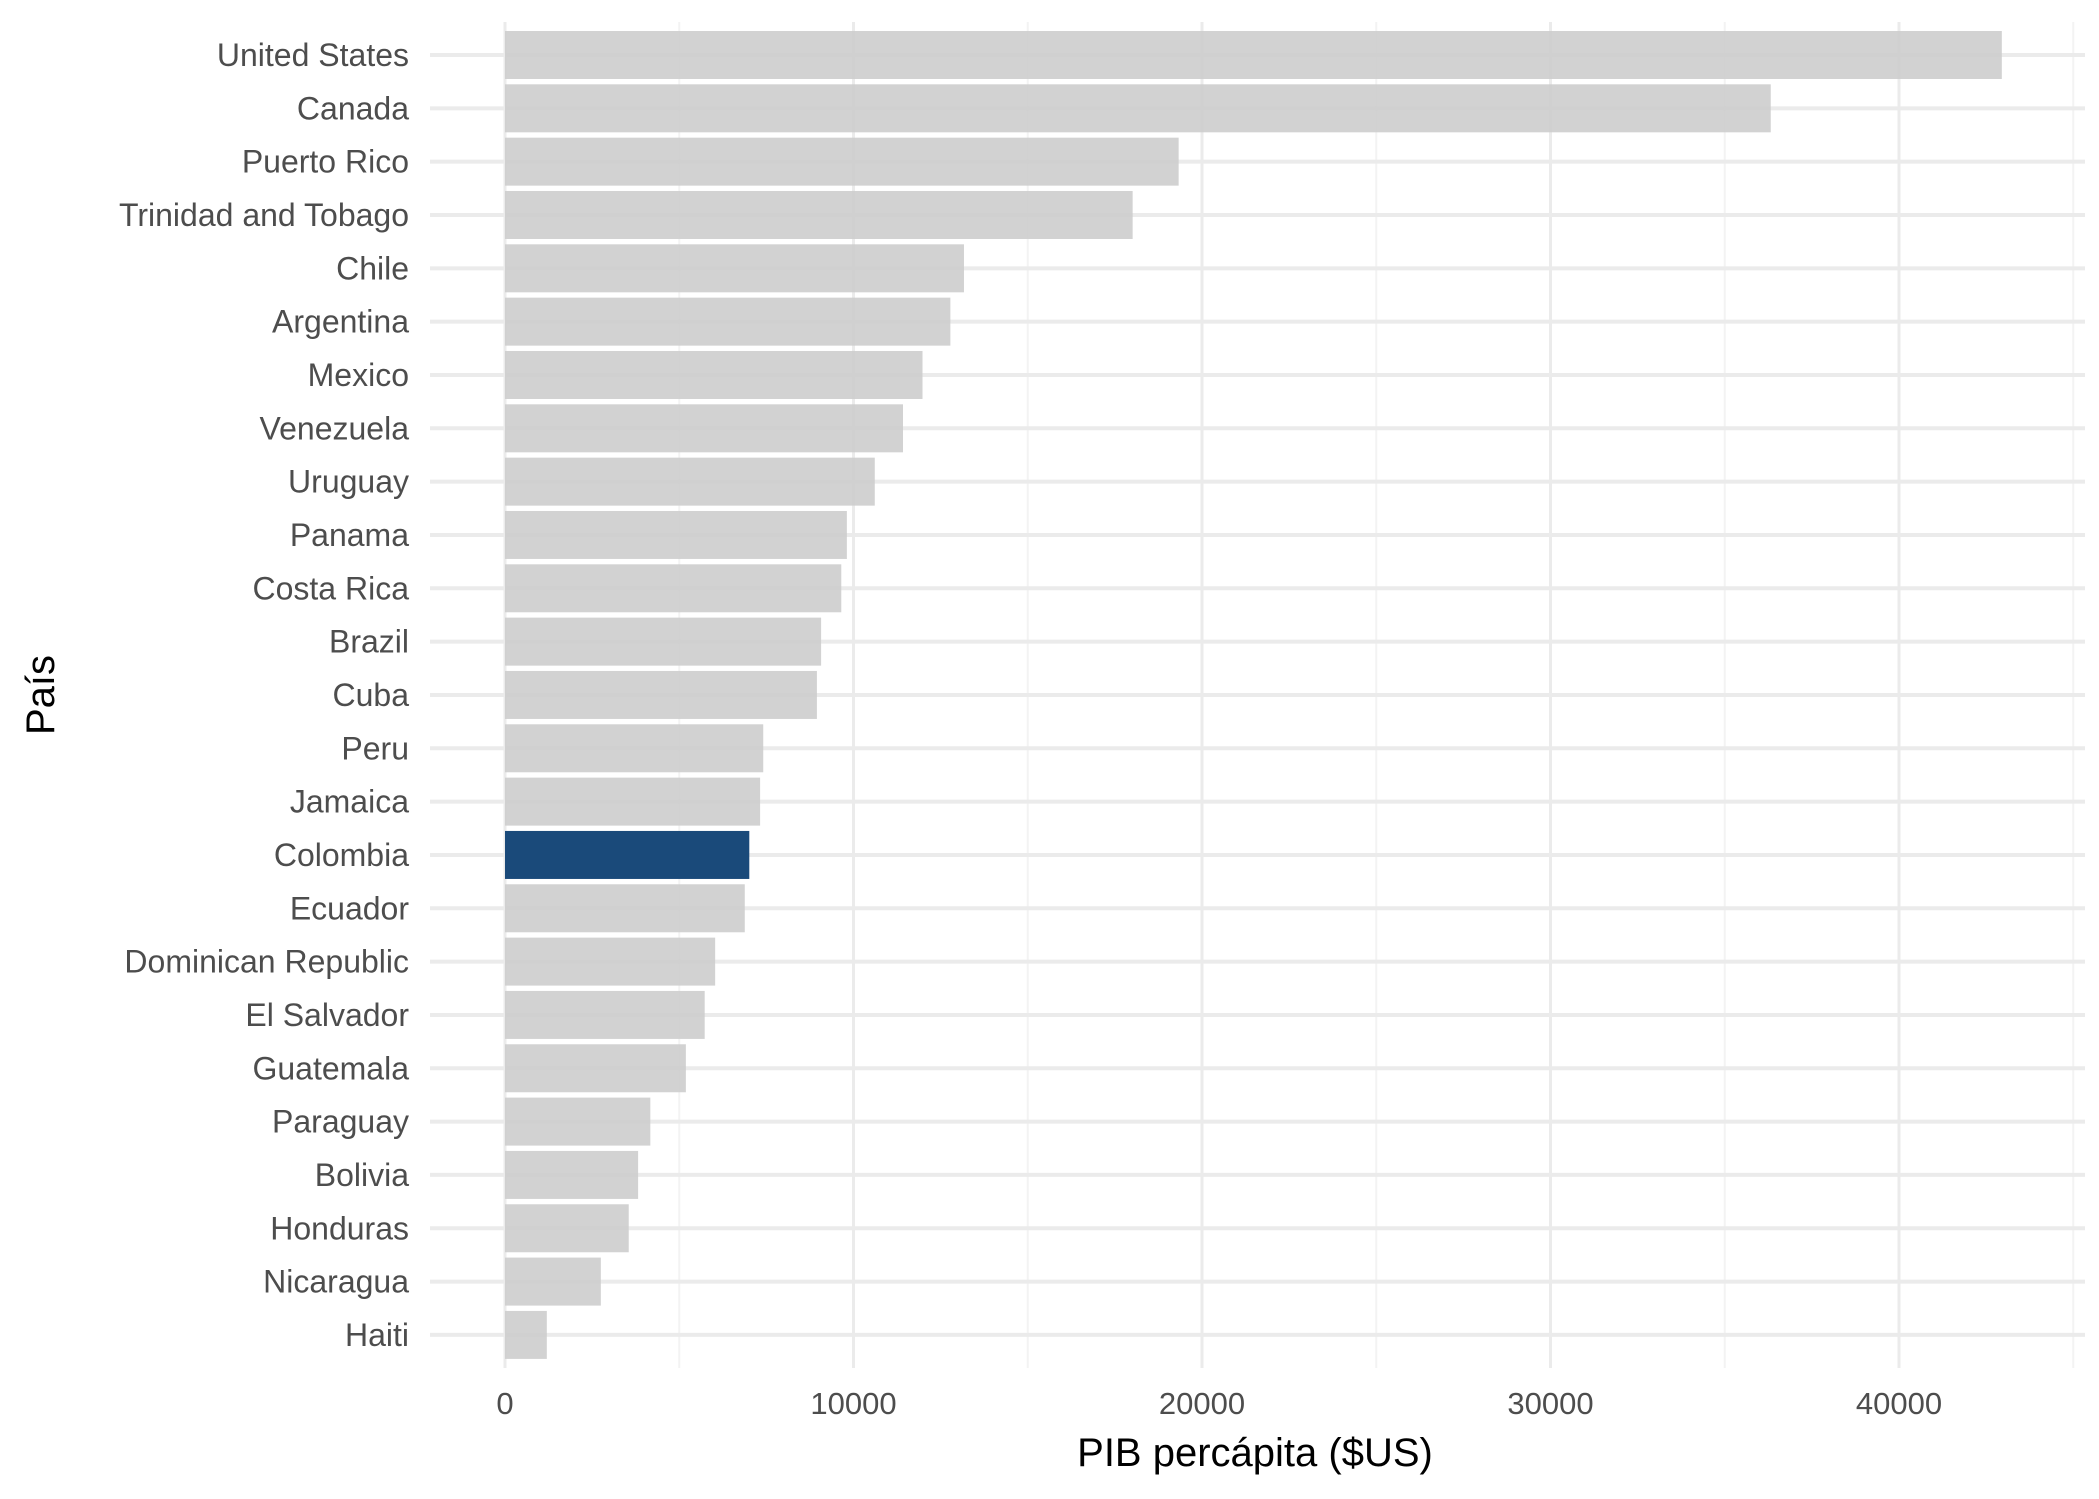 This screenshot has width=2099, height=1499. What do you see at coordinates (627, 854) in the screenshot?
I see `bar-highlight` at bounding box center [627, 854].